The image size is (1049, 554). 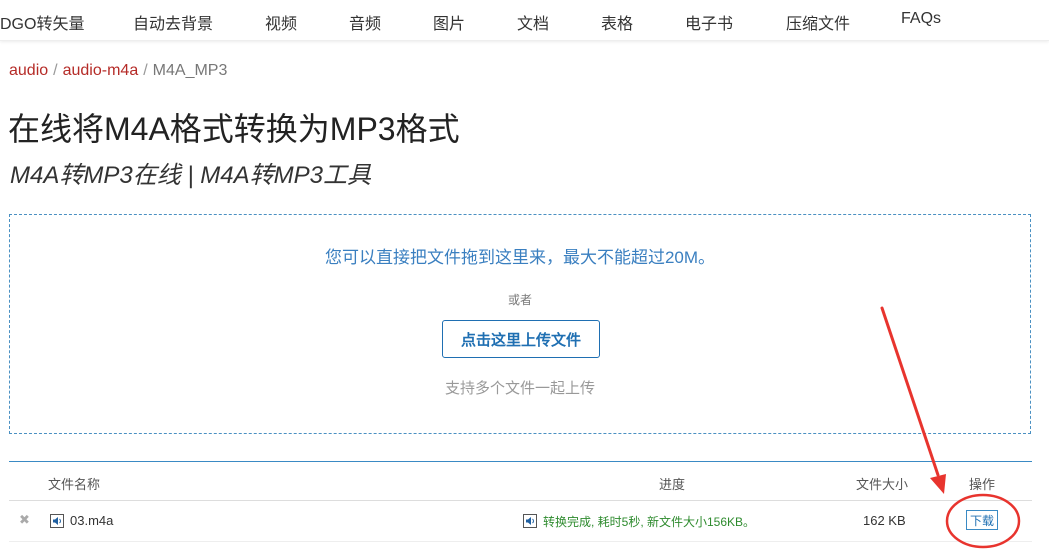 What do you see at coordinates (281, 22) in the screenshot?
I see `nav-item-video: 视频` at bounding box center [281, 22].